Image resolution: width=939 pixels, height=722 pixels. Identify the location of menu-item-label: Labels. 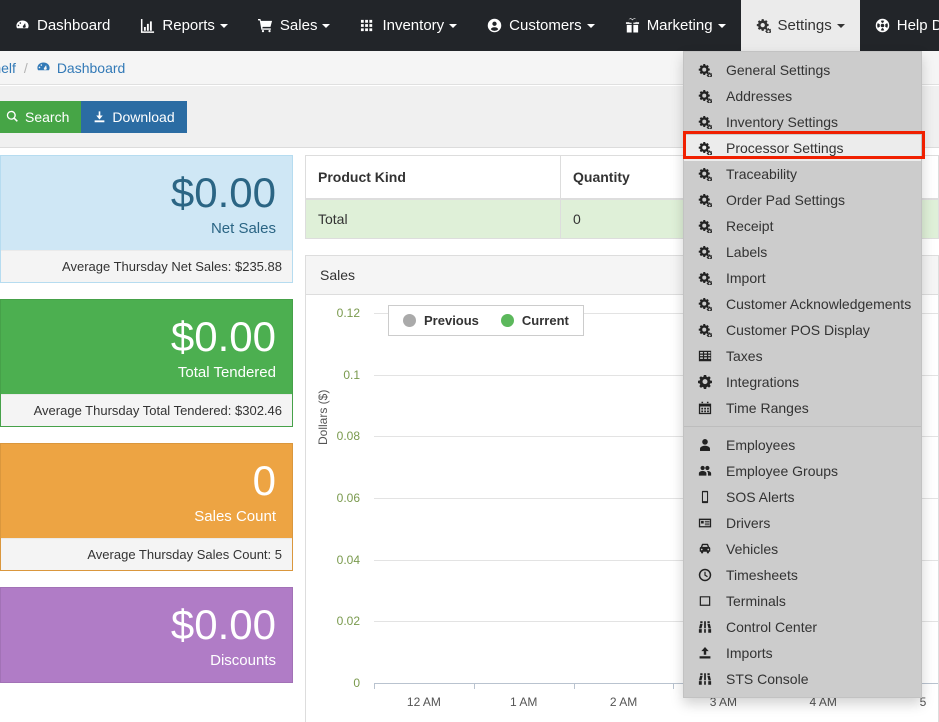
(747, 252).